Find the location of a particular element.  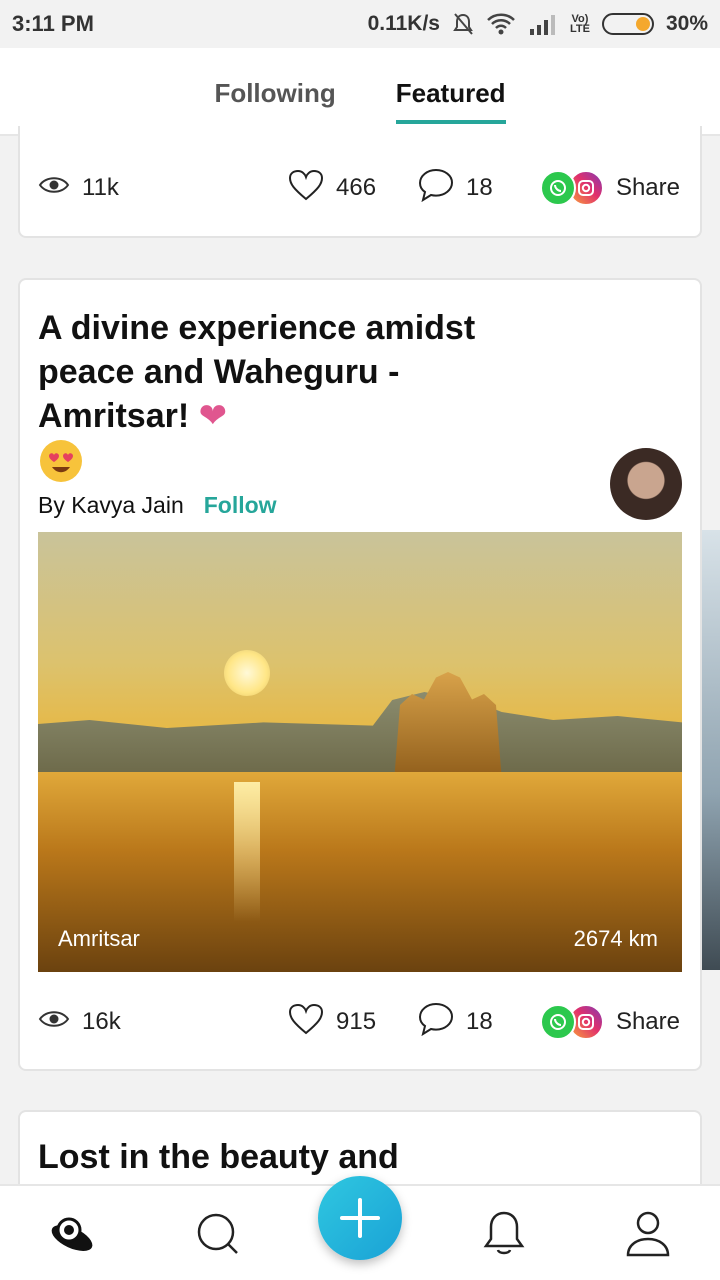

network-speed: 0.11K/s is located at coordinates (403, 23).